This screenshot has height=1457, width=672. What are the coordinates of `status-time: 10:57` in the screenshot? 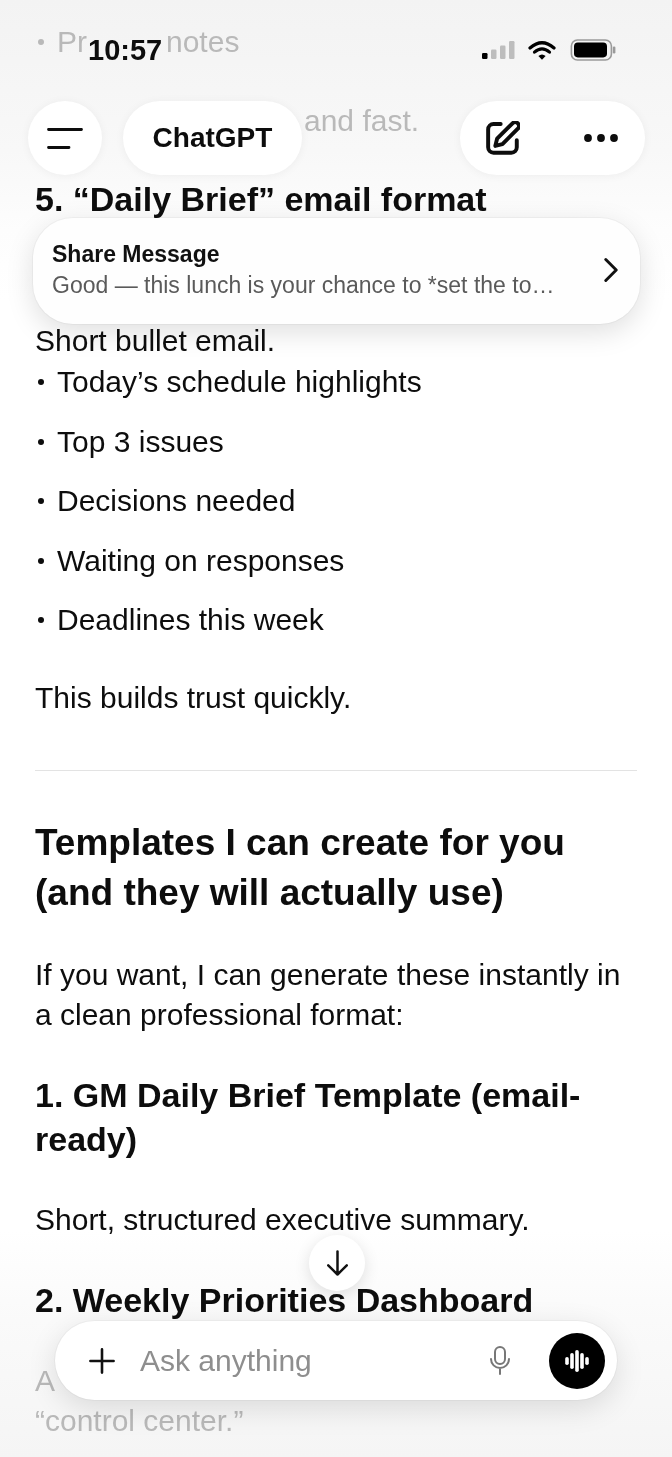 It's located at (125, 50).